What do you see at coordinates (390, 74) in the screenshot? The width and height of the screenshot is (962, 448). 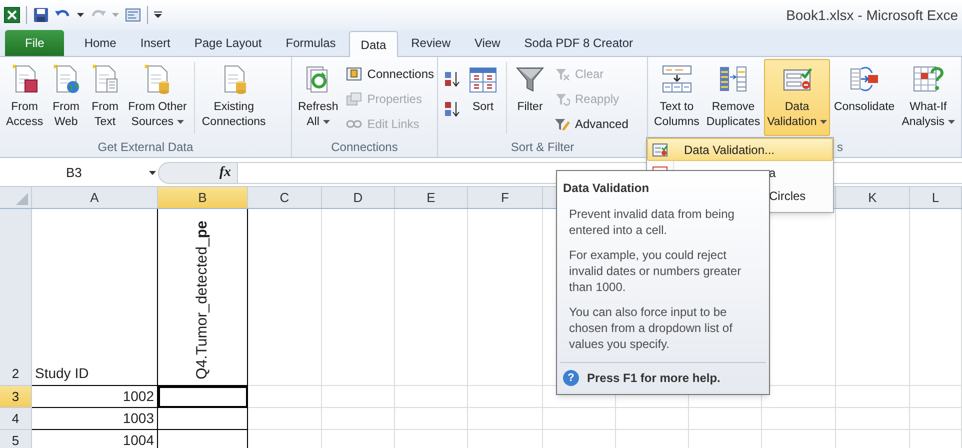 I see `ribbon-button: Connections` at bounding box center [390, 74].